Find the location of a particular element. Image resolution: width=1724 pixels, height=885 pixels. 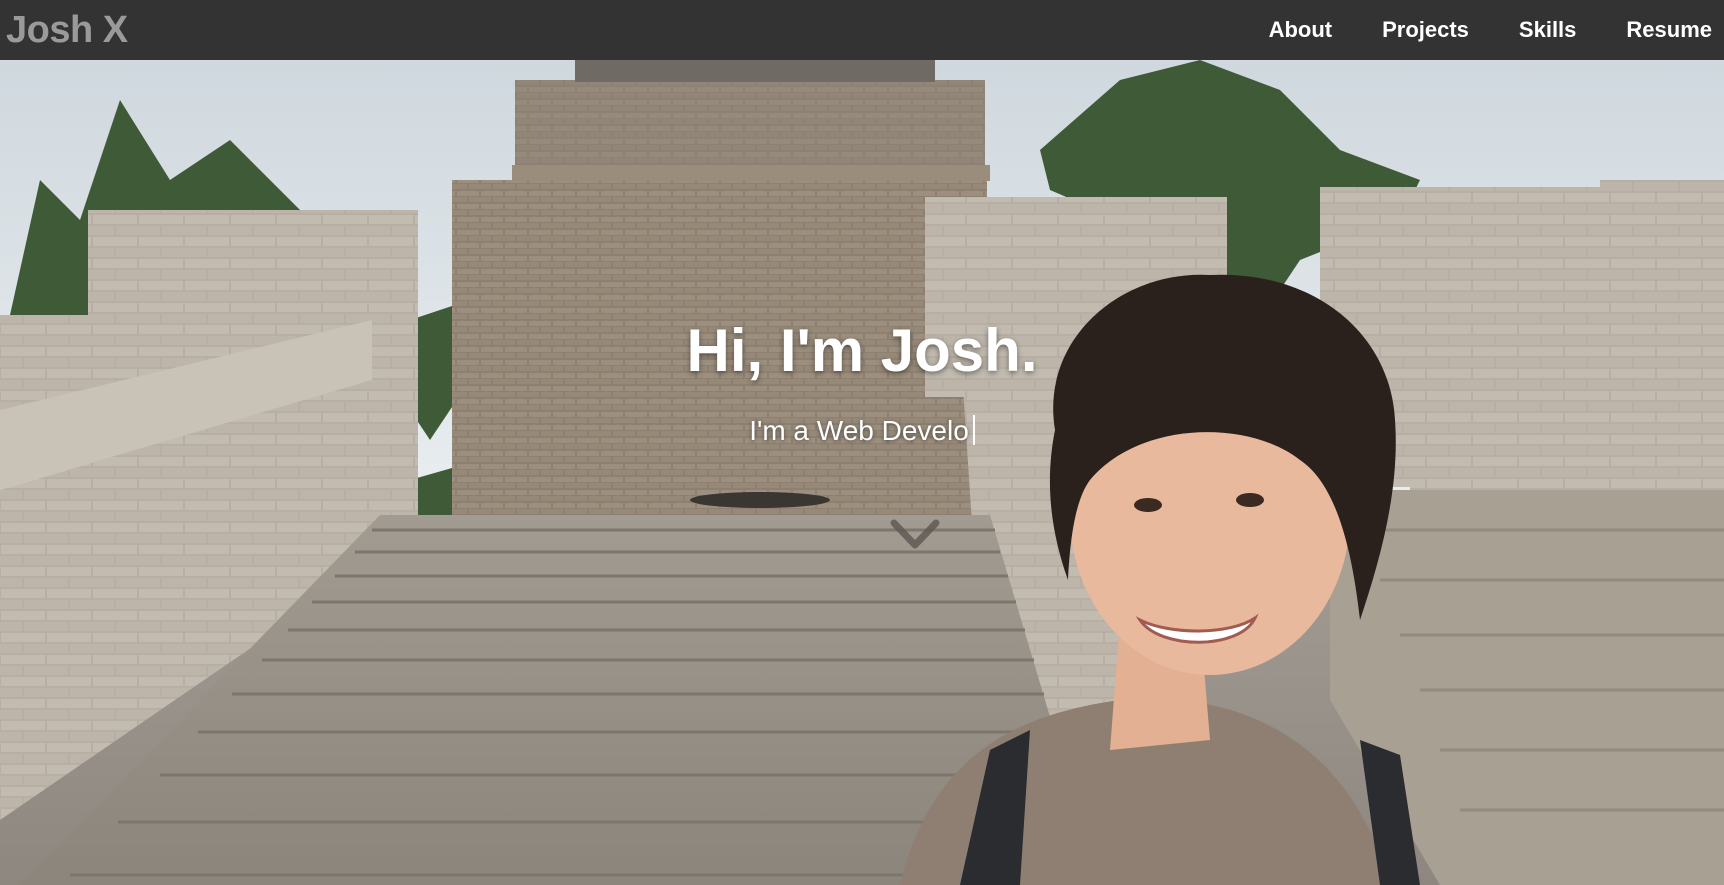

chevron-down-icon is located at coordinates (915, 534).